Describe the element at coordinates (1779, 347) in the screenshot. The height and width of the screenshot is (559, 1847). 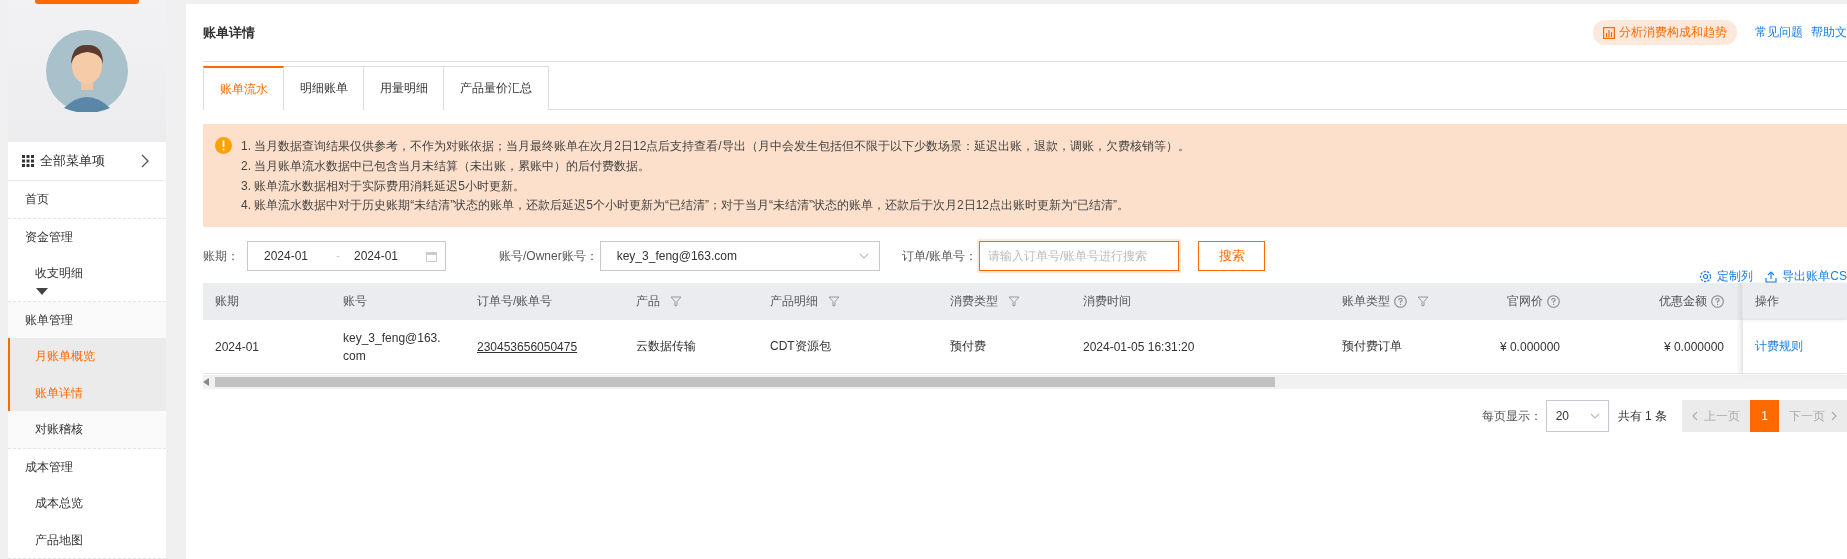
I see `billing-rules-link: 计费规则` at that location.